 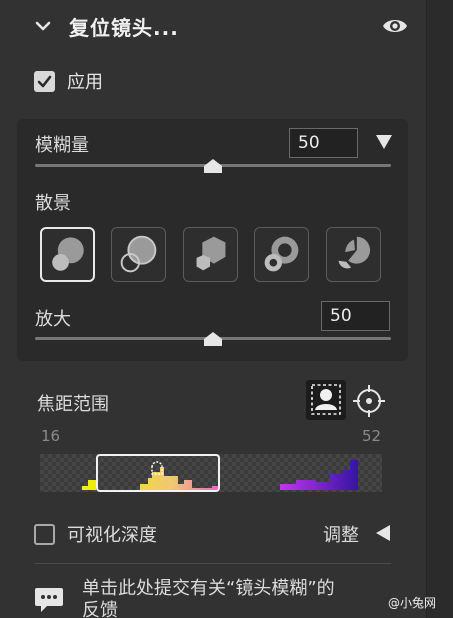 I want to click on depth-histogram, so click(x=211, y=473).